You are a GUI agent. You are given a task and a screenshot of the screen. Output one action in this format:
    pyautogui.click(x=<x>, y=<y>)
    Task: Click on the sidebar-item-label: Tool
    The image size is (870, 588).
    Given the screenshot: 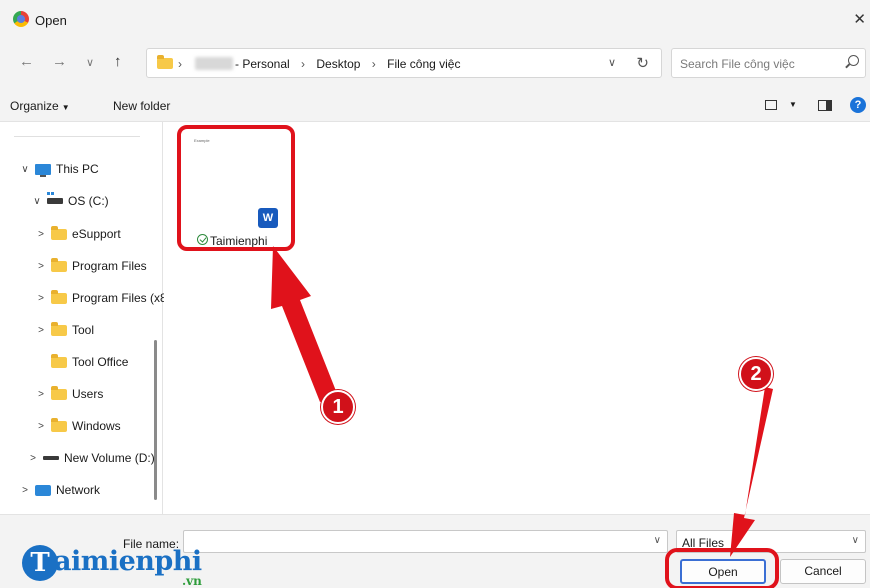 What is the action you would take?
    pyautogui.click(x=83, y=330)
    